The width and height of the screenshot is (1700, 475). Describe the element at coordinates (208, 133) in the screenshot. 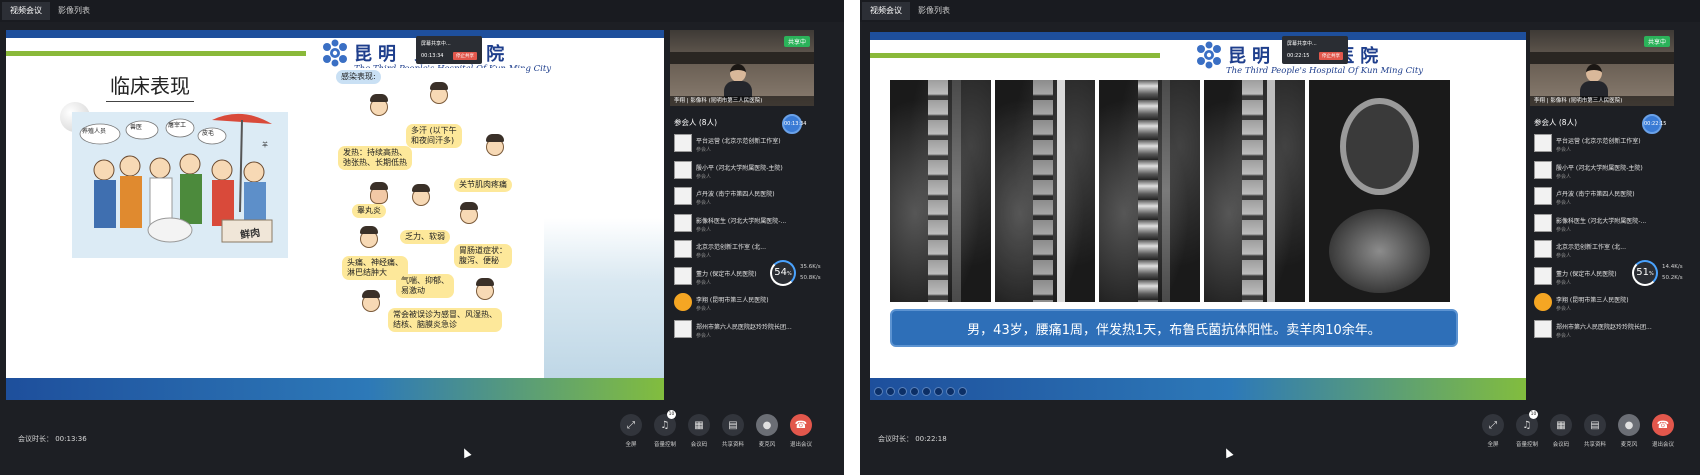

I see `cartoon-sign-fur: 皮毛` at that location.